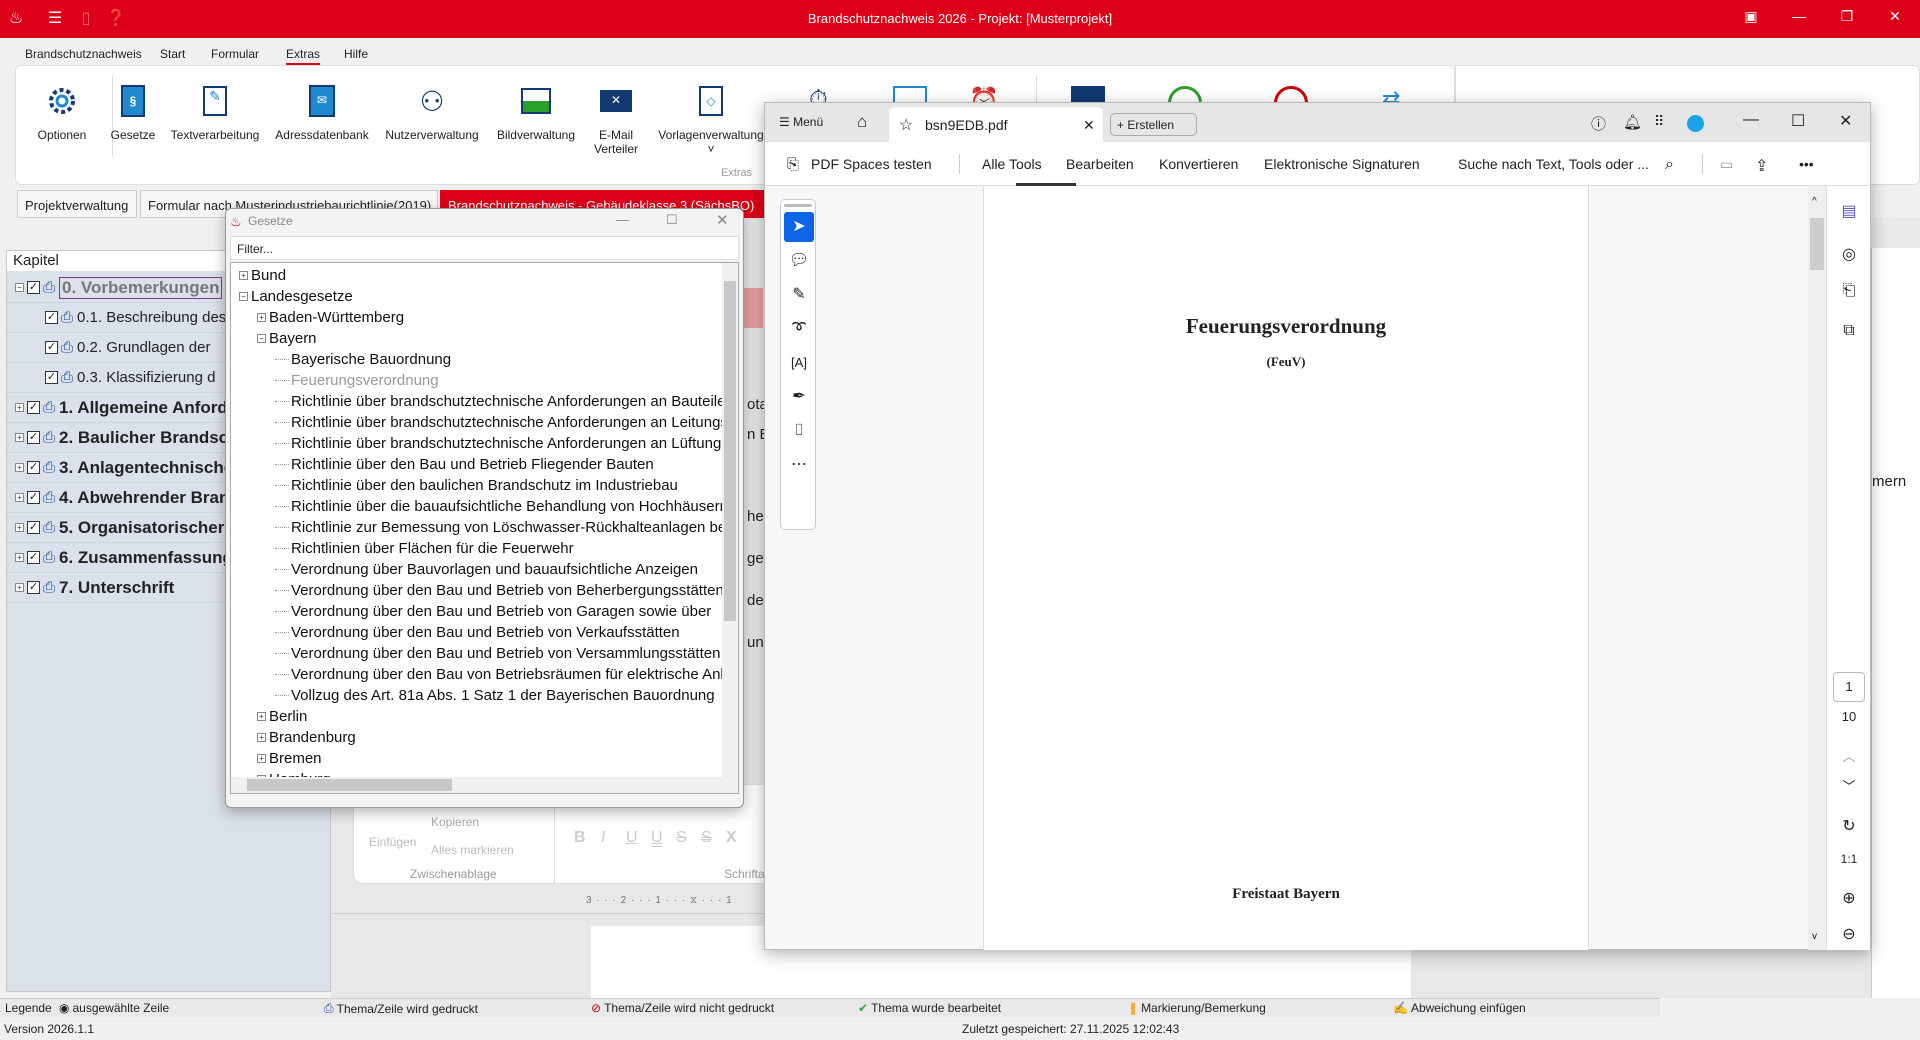  Describe the element at coordinates (799, 227) in the screenshot. I see `select-tool-icon: ➤` at that location.